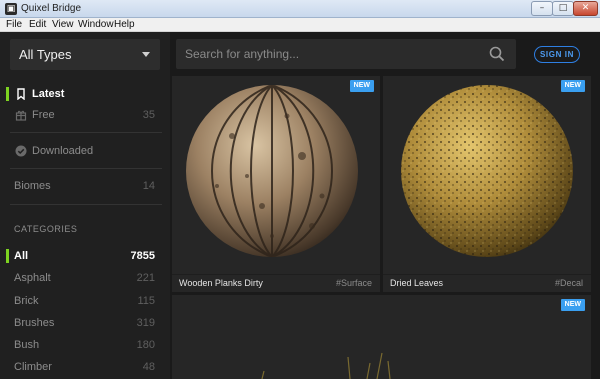  What do you see at coordinates (21, 115) in the screenshot?
I see `gift-icon` at bounding box center [21, 115].